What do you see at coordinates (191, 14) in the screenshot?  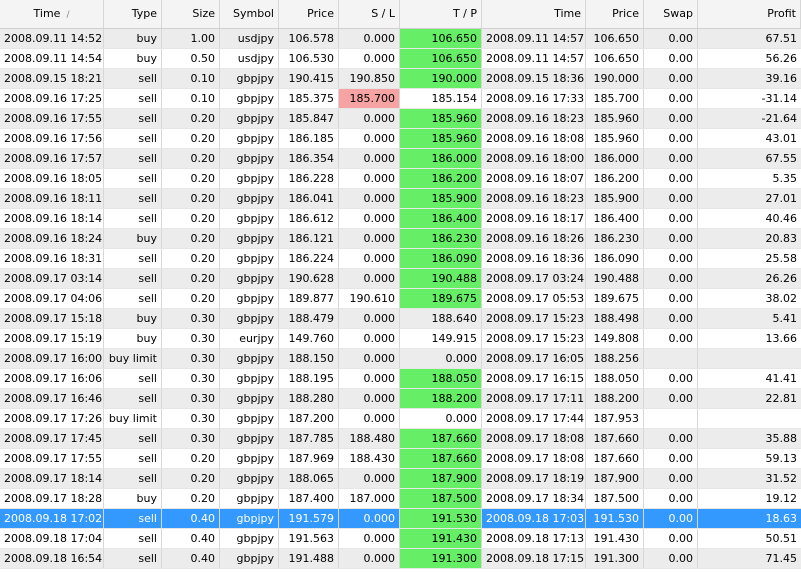 I see `column-header-size: Size` at bounding box center [191, 14].